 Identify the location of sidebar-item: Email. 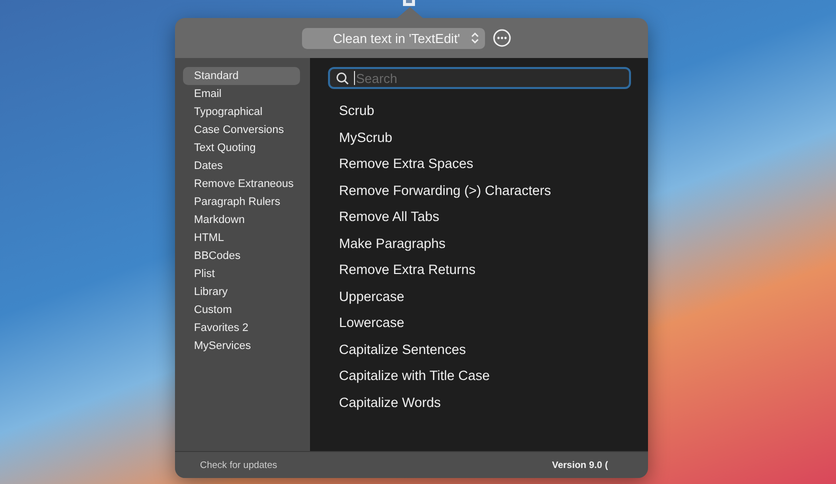
(241, 94).